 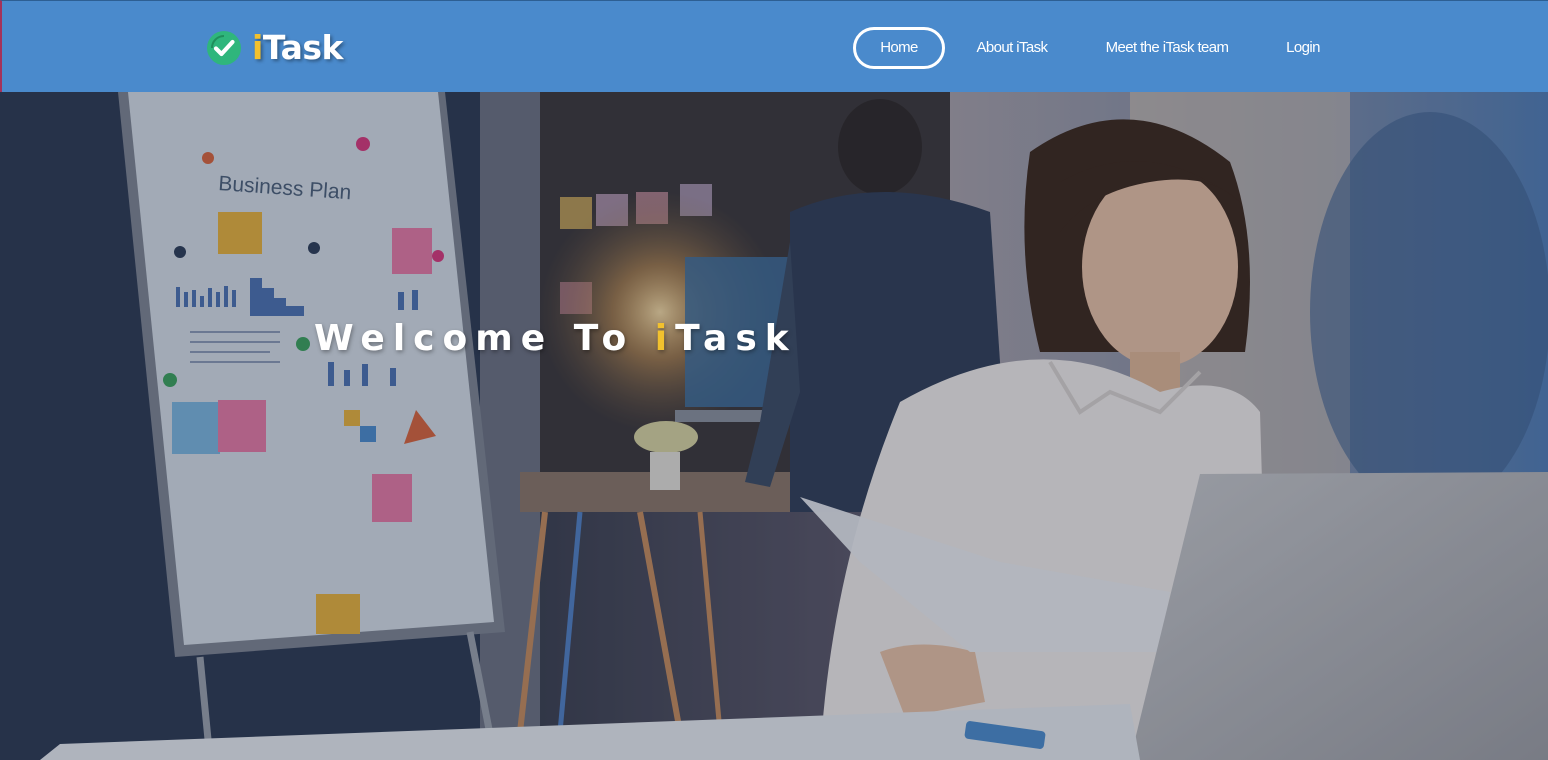 What do you see at coordinates (1303, 48) in the screenshot?
I see `nav-login-link: Login` at bounding box center [1303, 48].